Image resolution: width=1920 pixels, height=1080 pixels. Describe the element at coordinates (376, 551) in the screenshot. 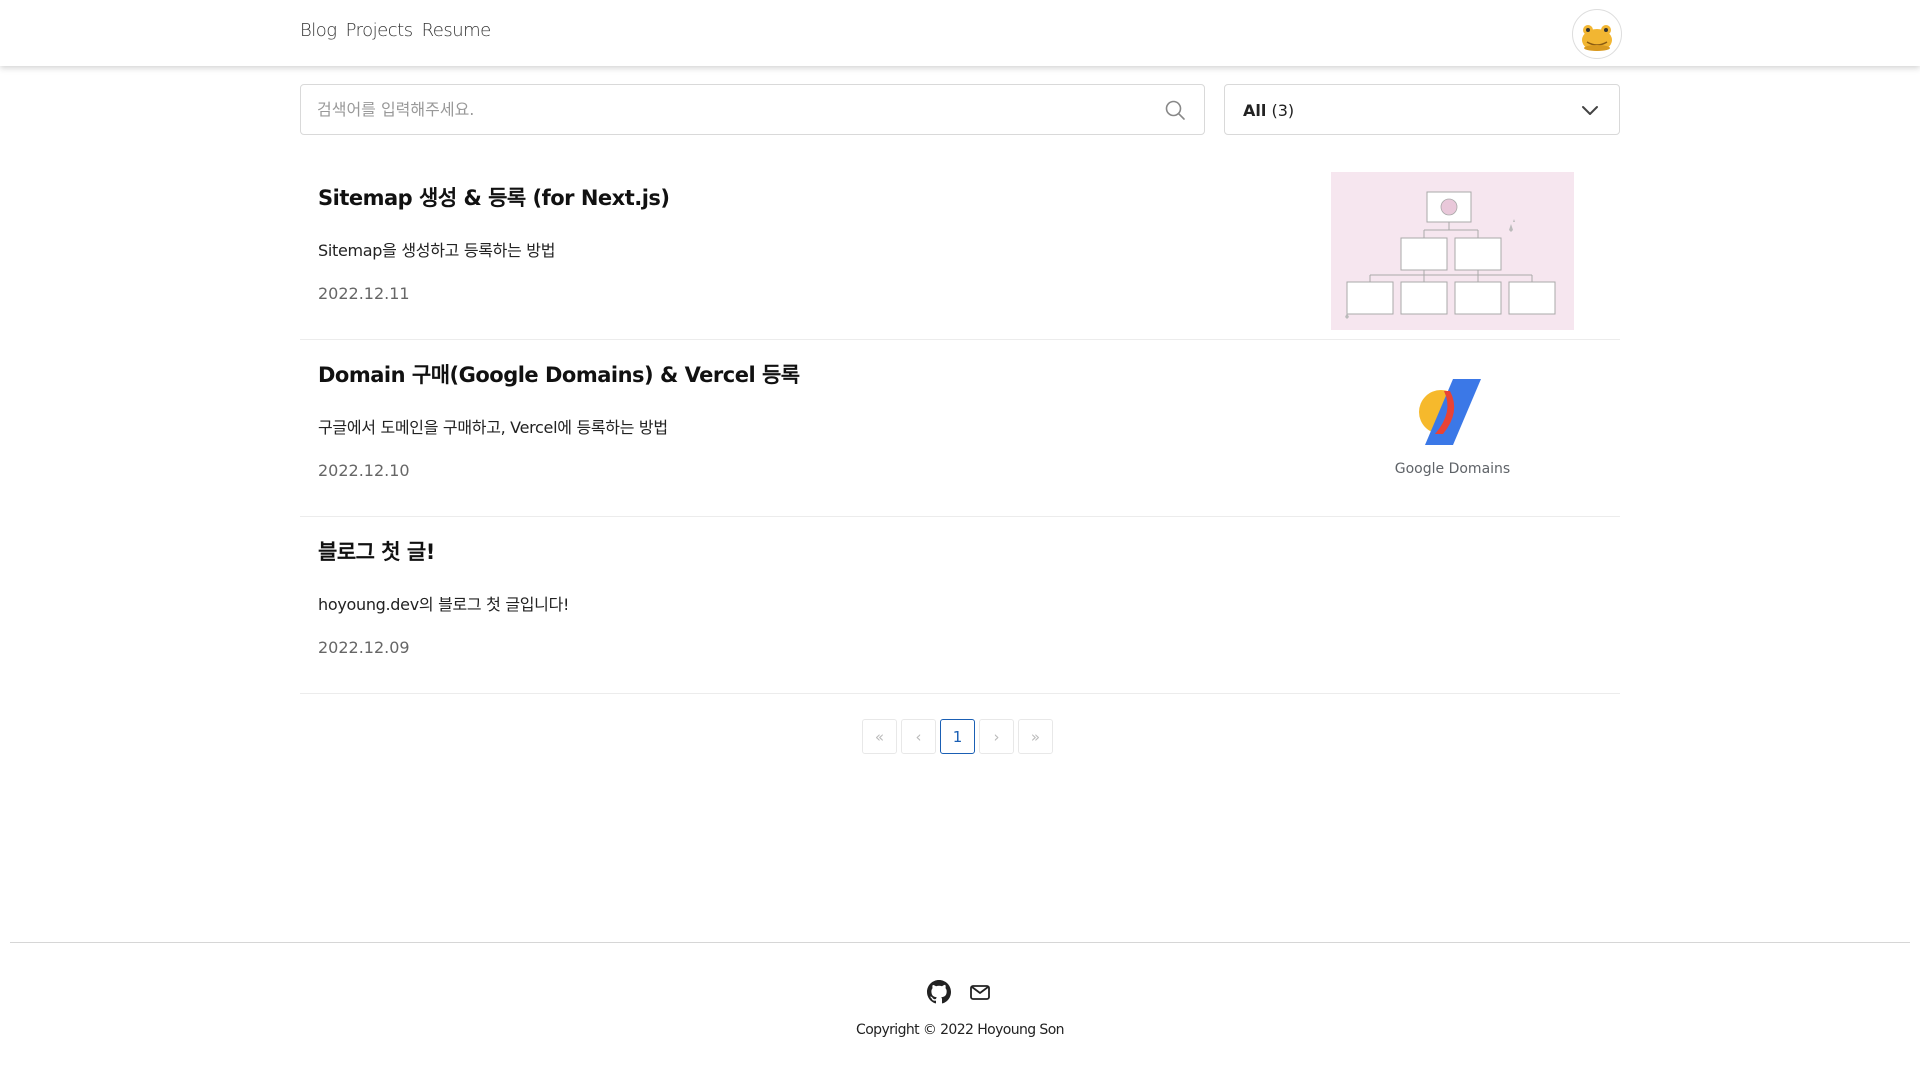

I see `post-title: 블로그 첫 글!` at that location.